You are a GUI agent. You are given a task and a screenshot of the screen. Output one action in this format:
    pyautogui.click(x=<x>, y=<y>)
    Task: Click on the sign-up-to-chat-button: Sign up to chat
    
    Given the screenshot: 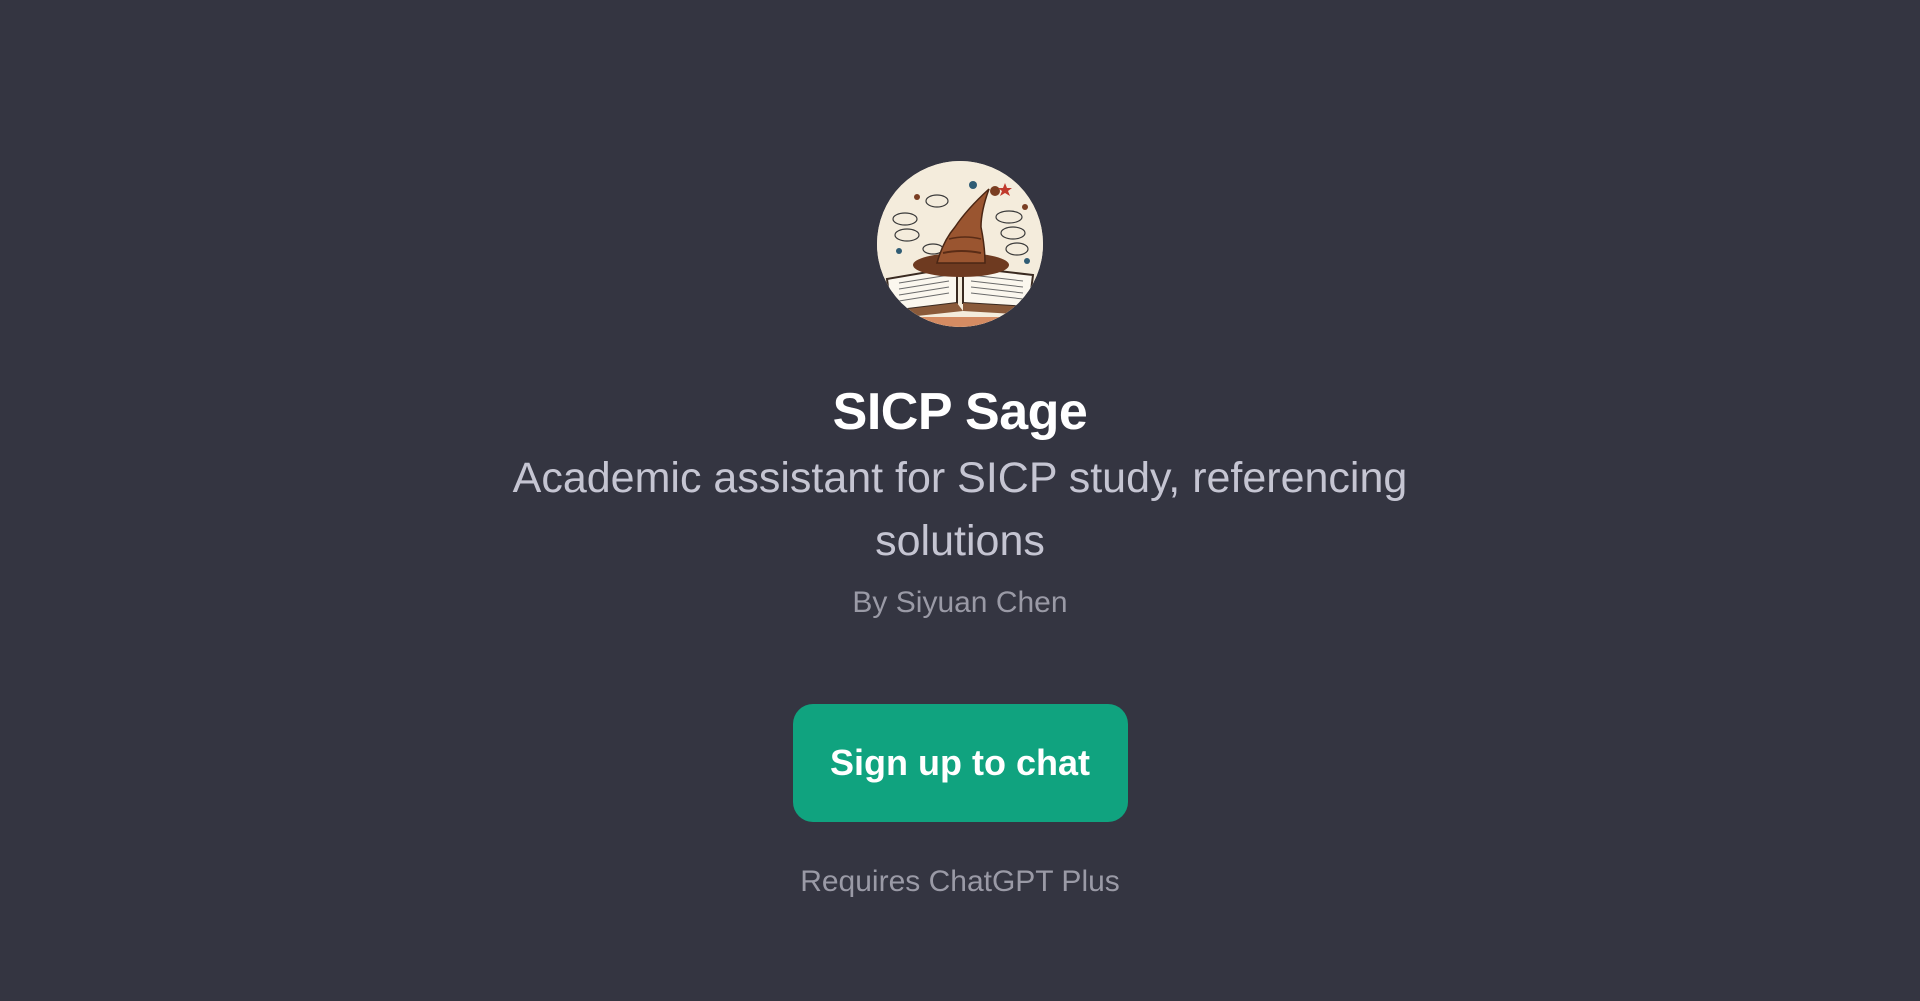 What is the action you would take?
    pyautogui.click(x=960, y=763)
    